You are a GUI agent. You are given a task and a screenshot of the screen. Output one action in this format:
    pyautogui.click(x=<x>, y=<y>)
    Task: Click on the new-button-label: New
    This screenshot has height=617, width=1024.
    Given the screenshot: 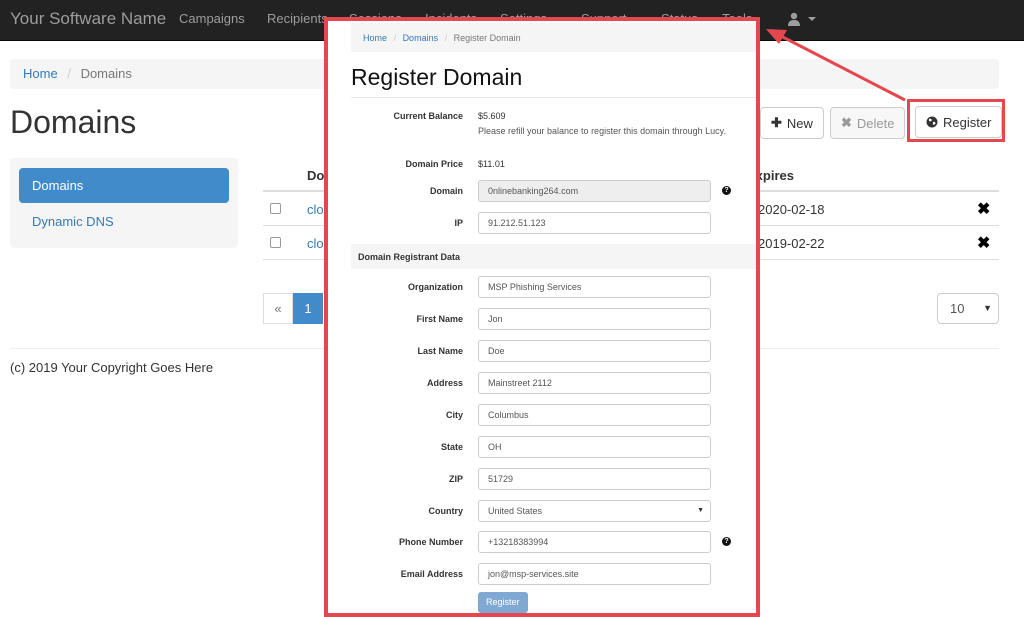 What is the action you would take?
    pyautogui.click(x=799, y=123)
    